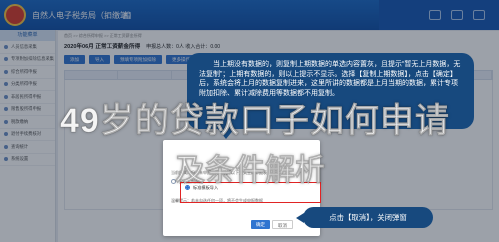  Describe the element at coordinates (250, 171) in the screenshot. I see `watermark-line-2: 及条件解析` at that location.